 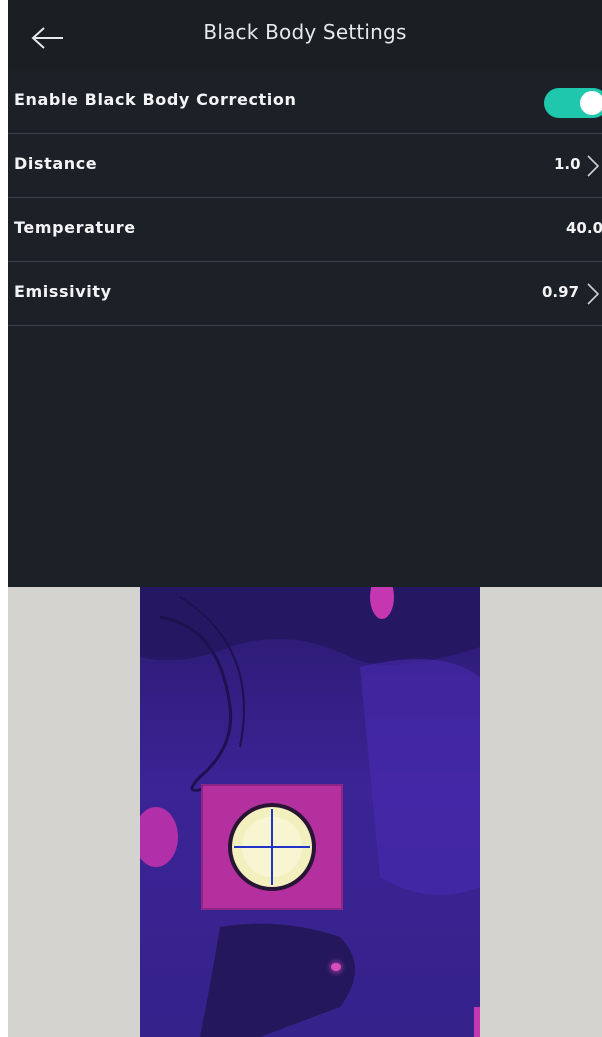 I want to click on enable-black-body-correction-row: Enable Black Body Correction, so click(x=305, y=102).